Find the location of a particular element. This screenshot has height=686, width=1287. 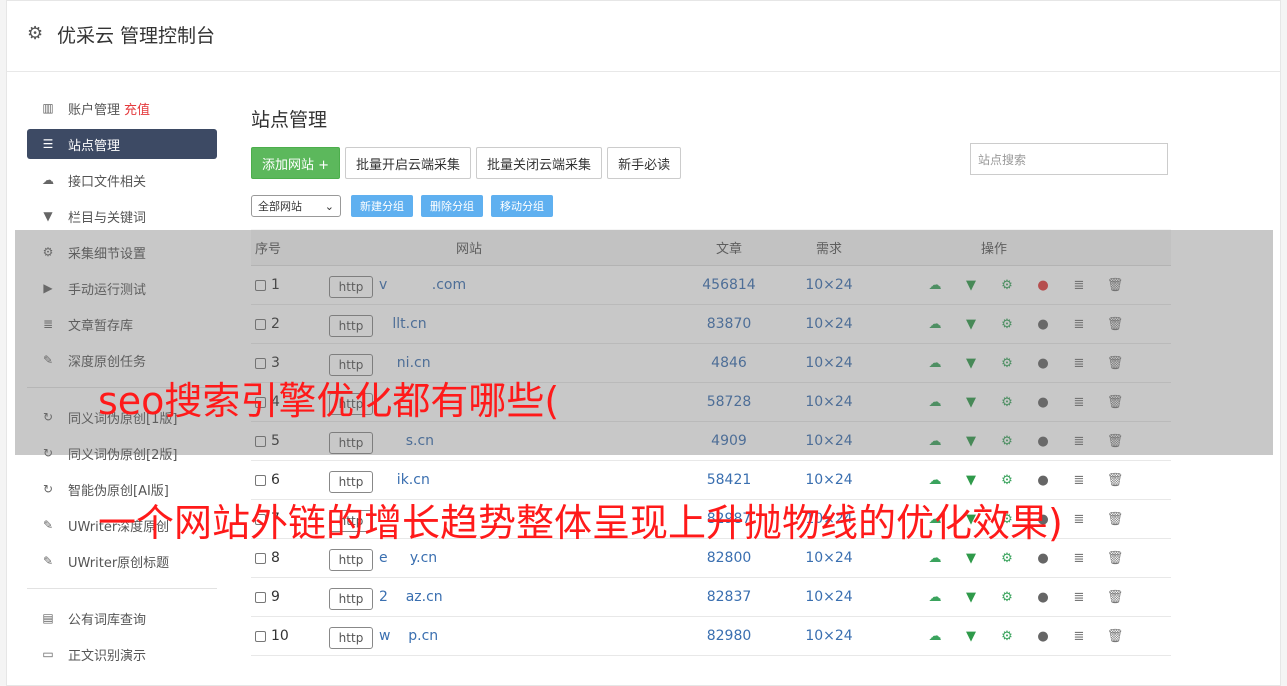

sidebar-item-1: ☰ 站点管理 is located at coordinates (122, 144).